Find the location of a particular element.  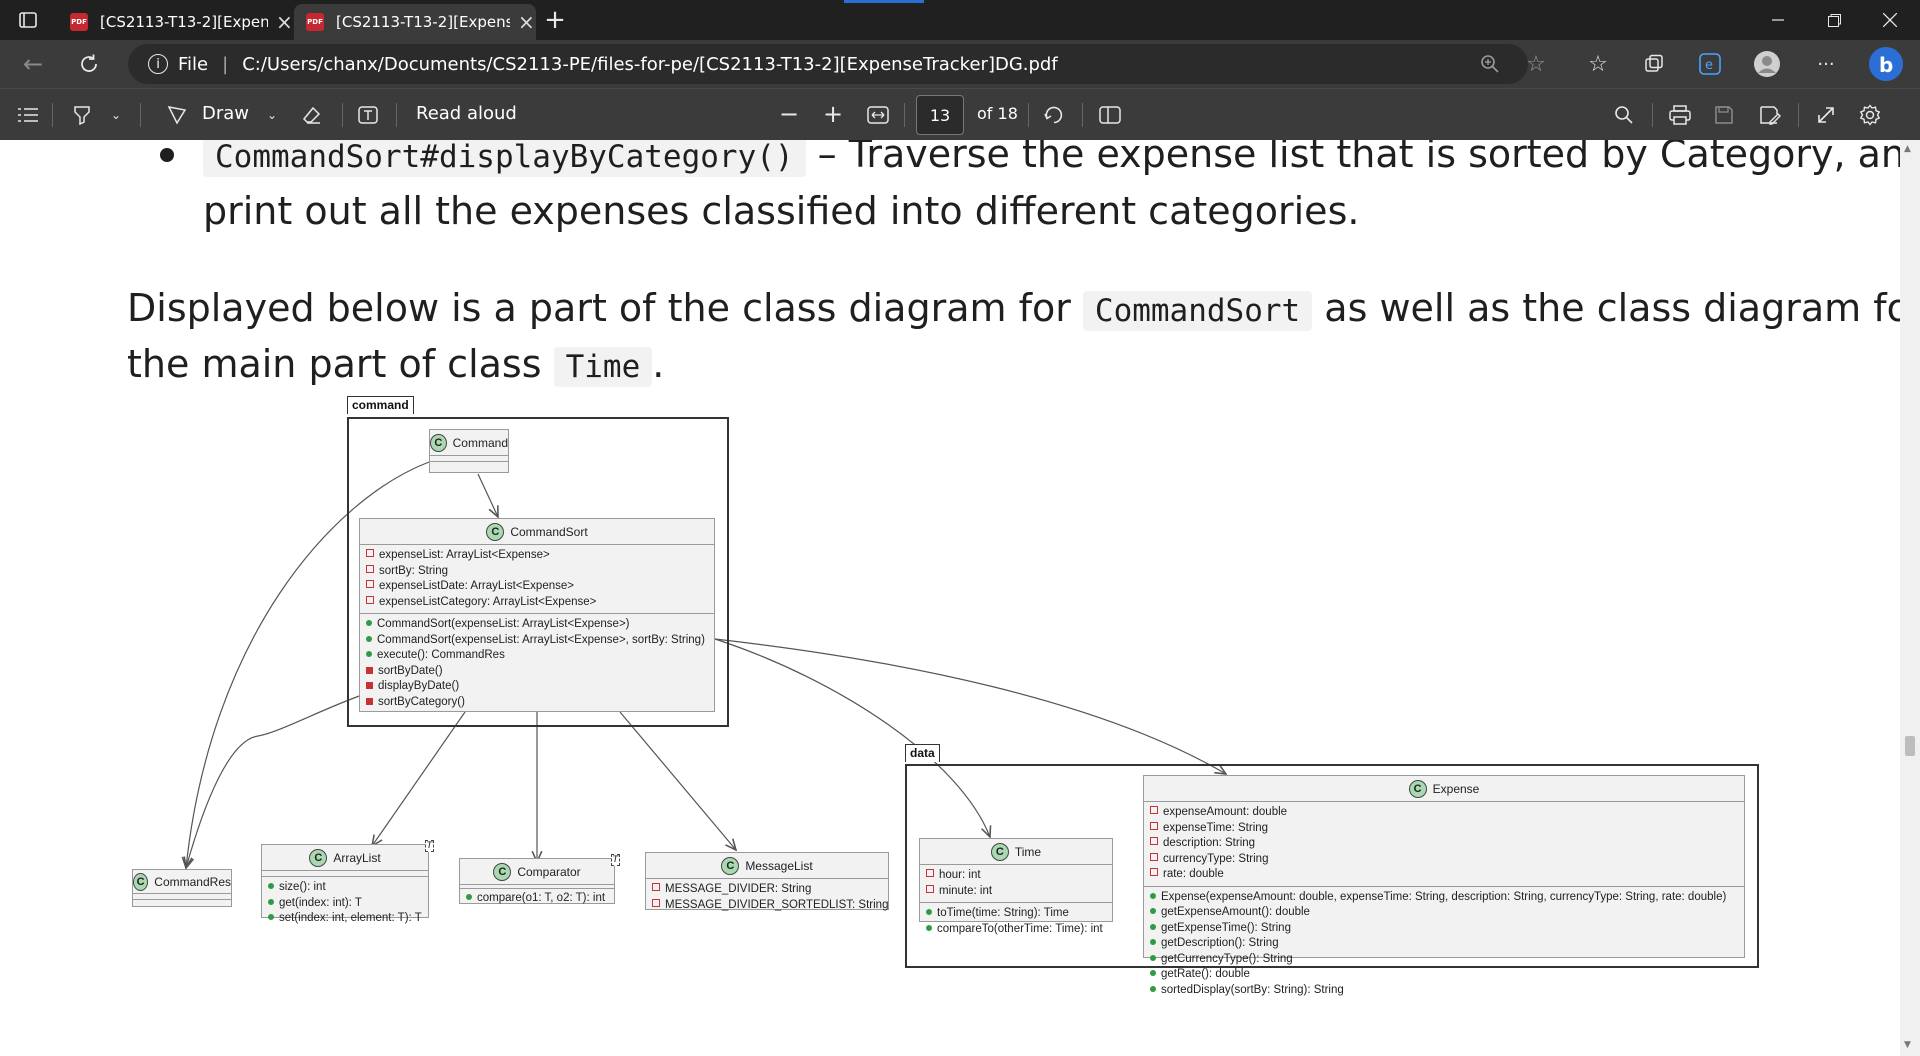

page-view-icon is located at coordinates (1110, 115).